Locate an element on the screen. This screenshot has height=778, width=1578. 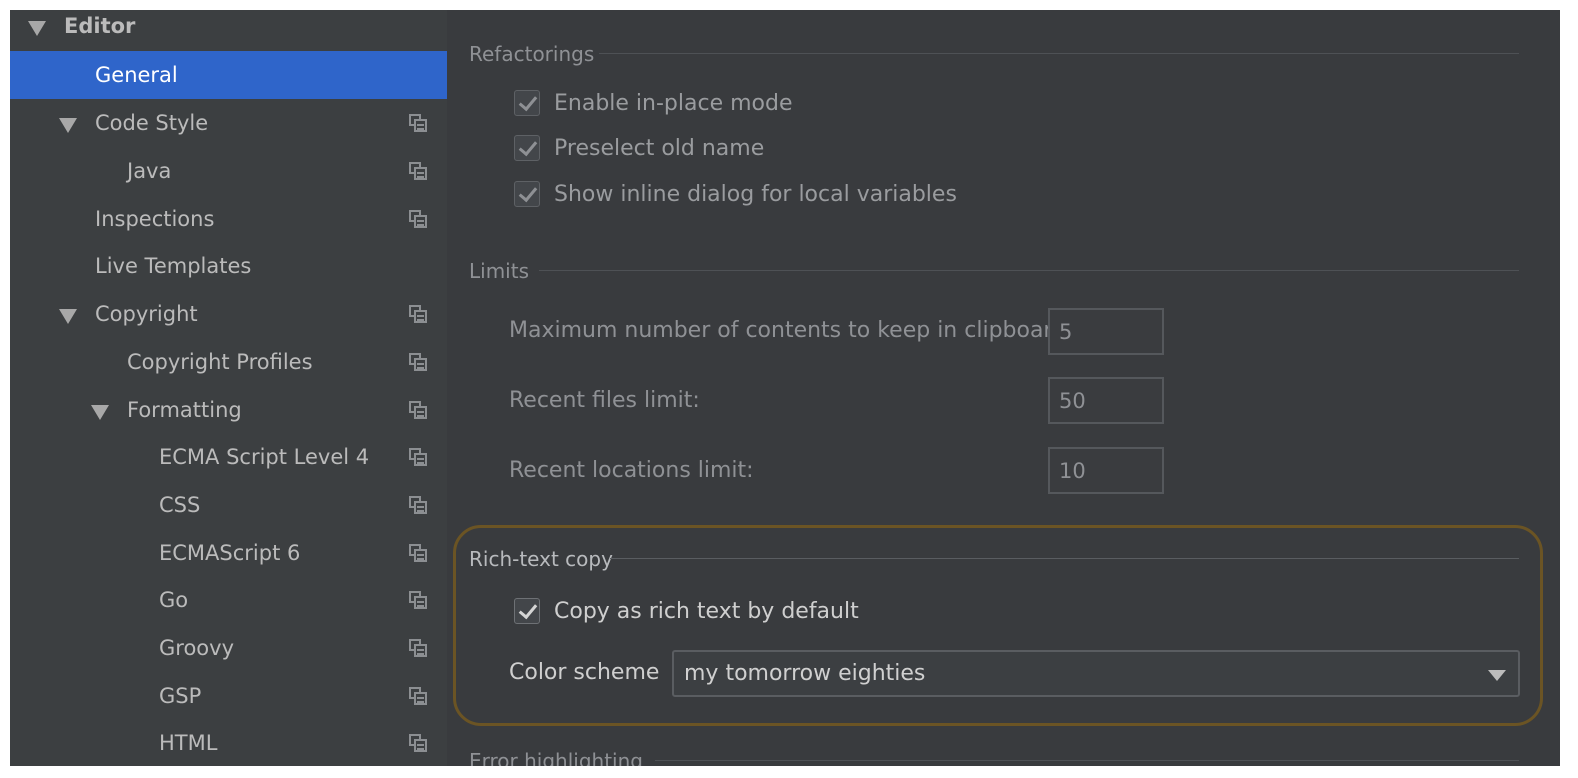
checkbox-label: Preselect old name is located at coordinates (659, 148).